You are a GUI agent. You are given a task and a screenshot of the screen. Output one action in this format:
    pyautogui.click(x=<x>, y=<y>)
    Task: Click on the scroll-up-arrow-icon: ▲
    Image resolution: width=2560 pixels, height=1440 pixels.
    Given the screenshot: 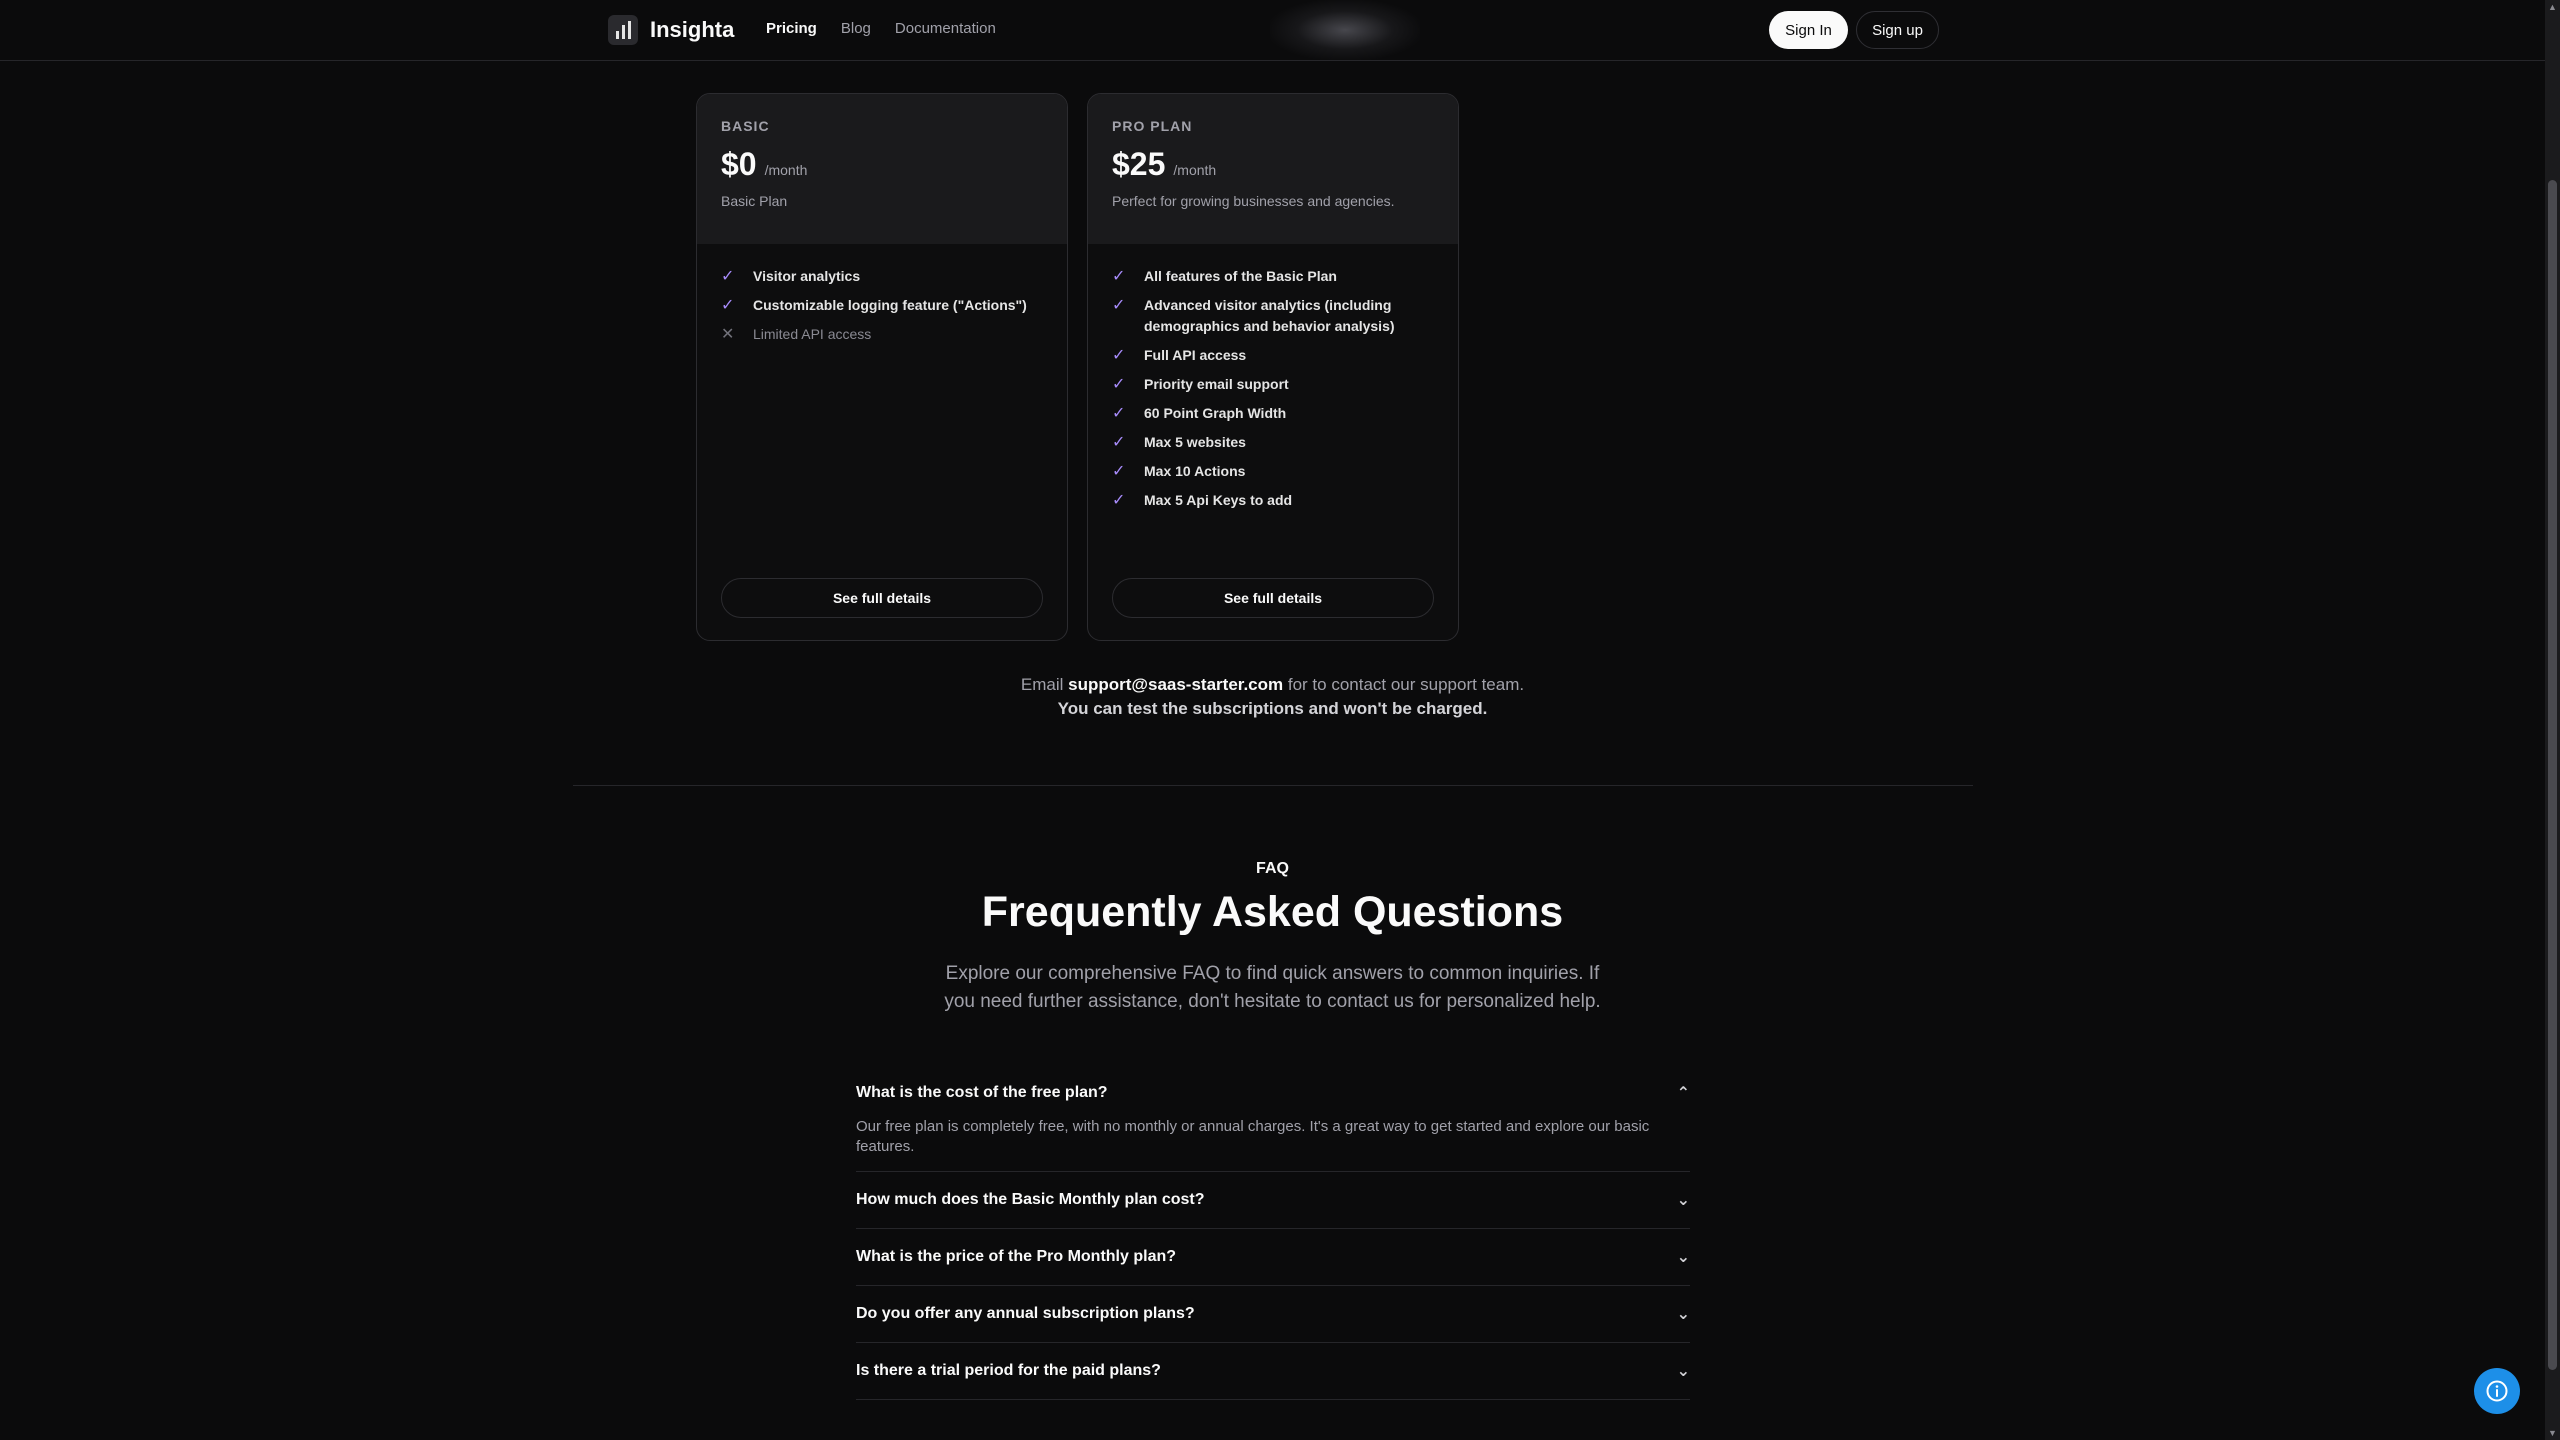 What is the action you would take?
    pyautogui.click(x=2552, y=7)
    